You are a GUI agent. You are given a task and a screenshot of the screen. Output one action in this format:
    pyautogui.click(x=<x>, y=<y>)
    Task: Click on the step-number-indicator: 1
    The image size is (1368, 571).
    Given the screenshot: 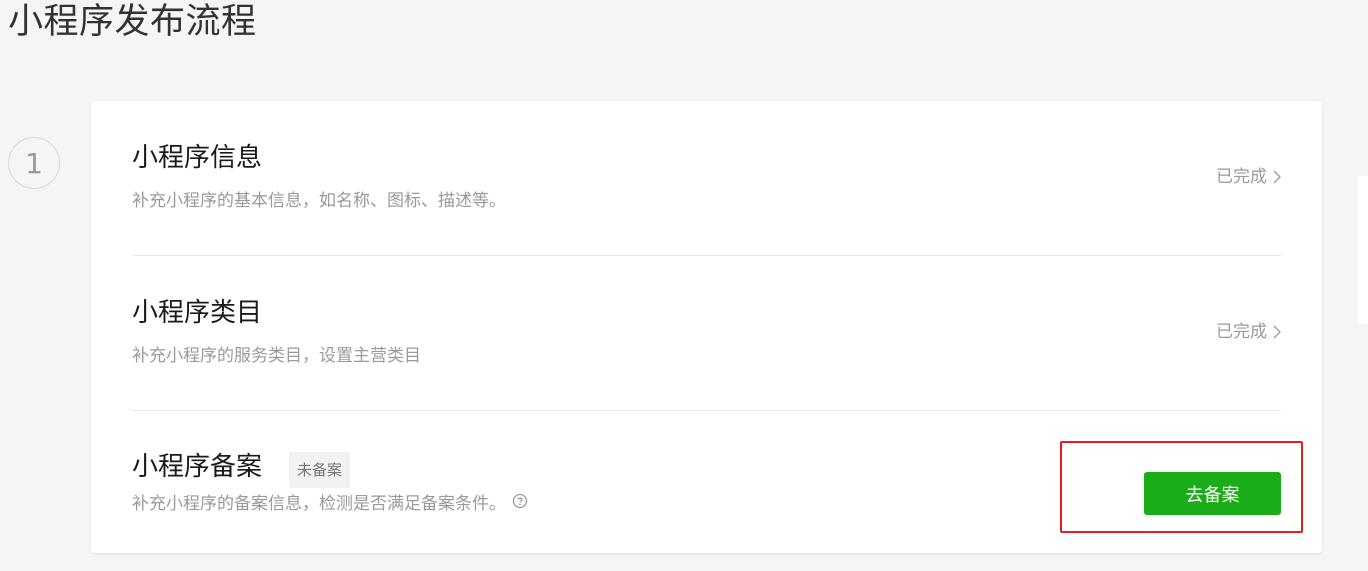 What is the action you would take?
    pyautogui.click(x=34, y=163)
    